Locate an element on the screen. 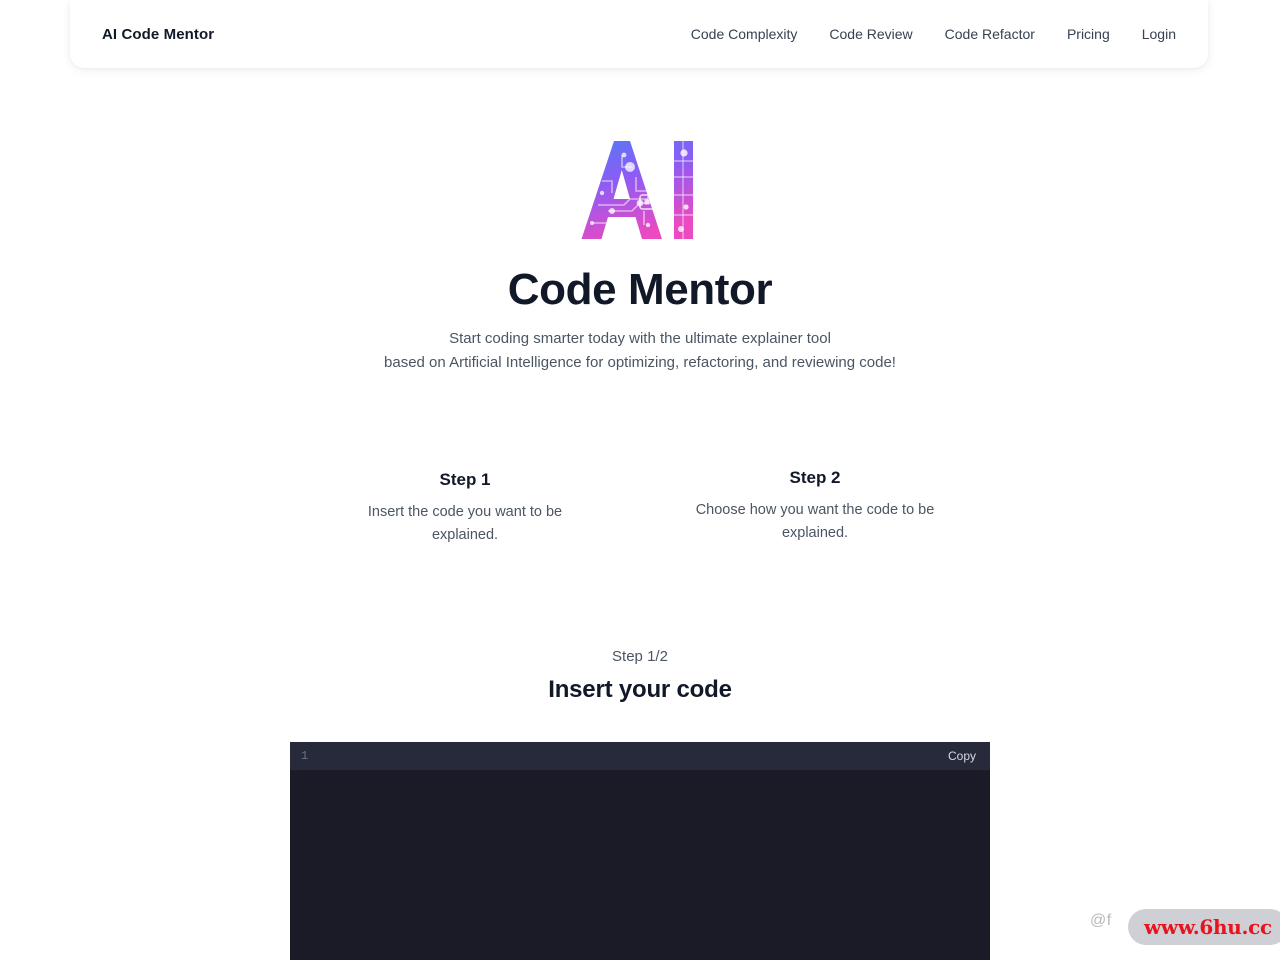  step-card-1-title: Step 1 is located at coordinates (465, 479).